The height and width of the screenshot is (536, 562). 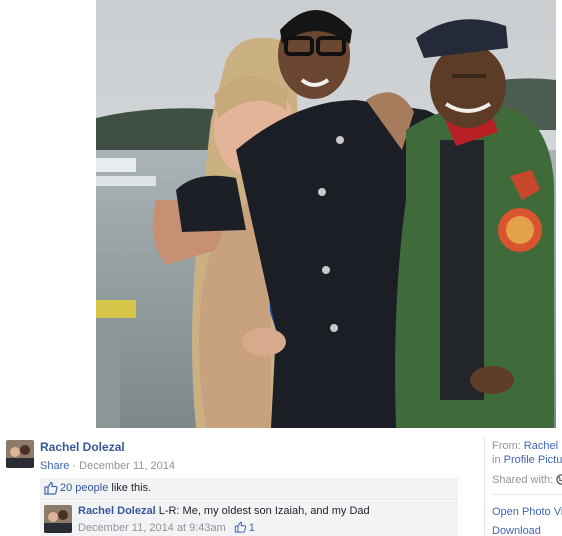 What do you see at coordinates (127, 466) in the screenshot?
I see `post-date: December 11, 2014` at bounding box center [127, 466].